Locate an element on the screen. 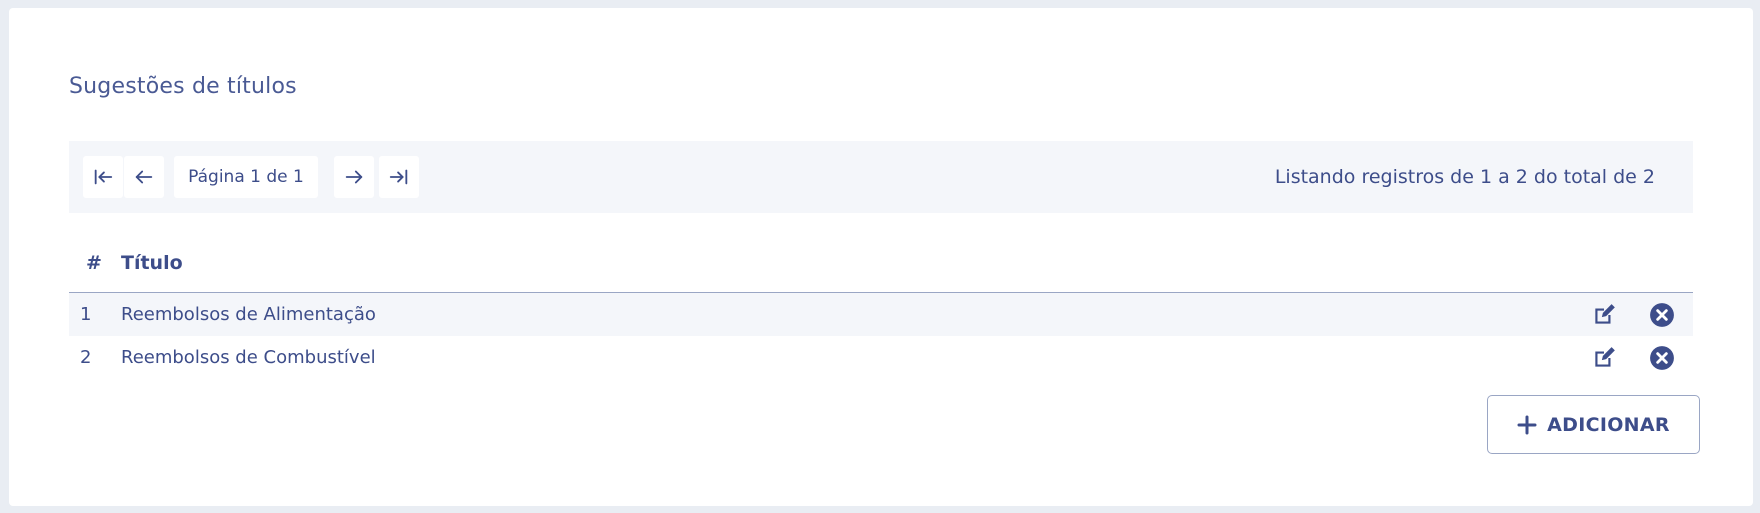 This screenshot has width=1760, height=513. table-row: 1 Reembolsos de Alimentação is located at coordinates (881, 314).